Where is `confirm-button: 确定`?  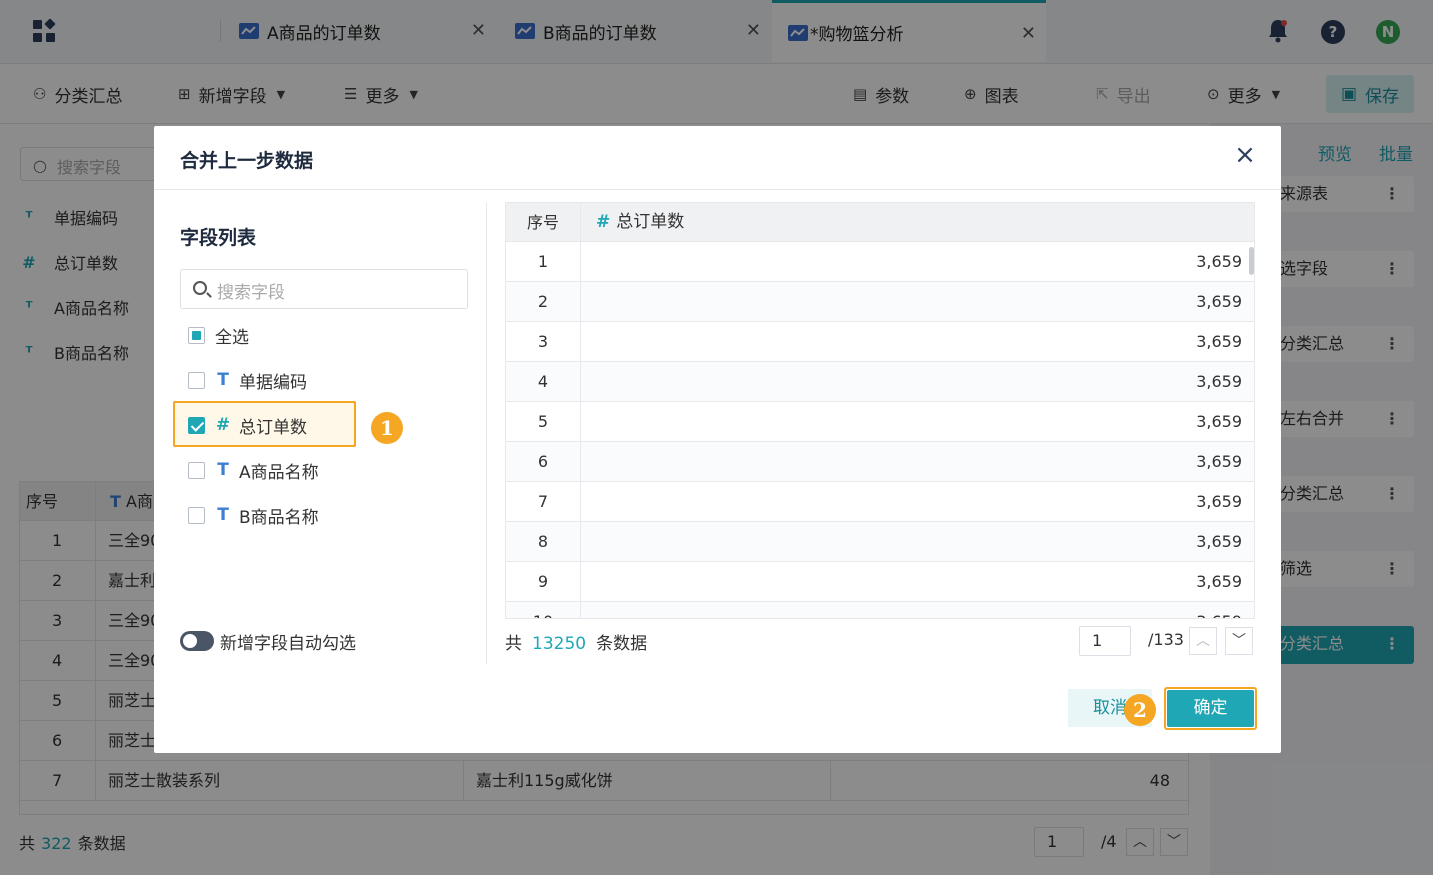
confirm-button: 确定 is located at coordinates (1210, 708).